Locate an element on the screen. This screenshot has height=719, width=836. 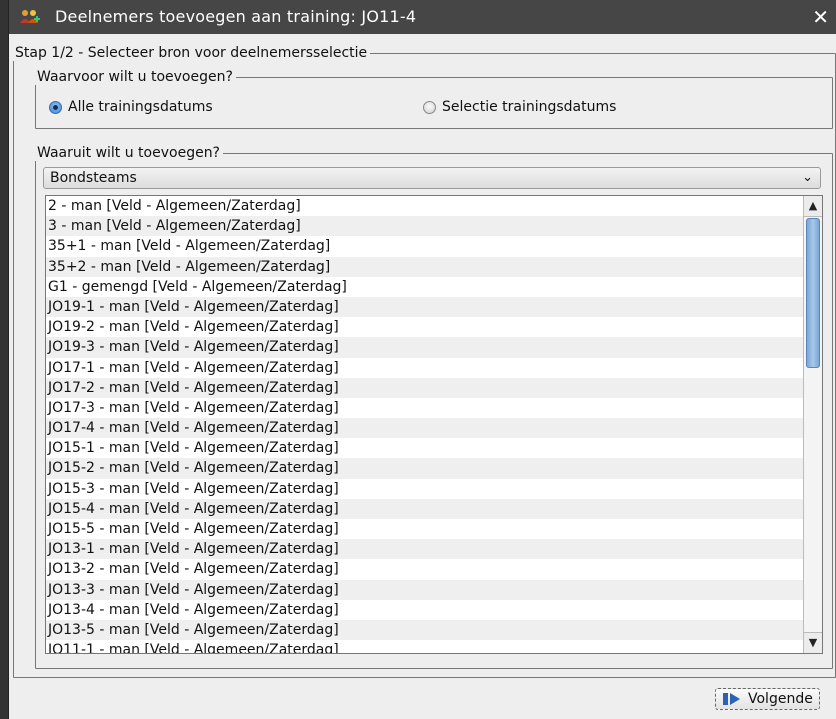
list-item: JO13-4 - man [Veld - Algemeen/Zaterdag] is located at coordinates (426, 610).